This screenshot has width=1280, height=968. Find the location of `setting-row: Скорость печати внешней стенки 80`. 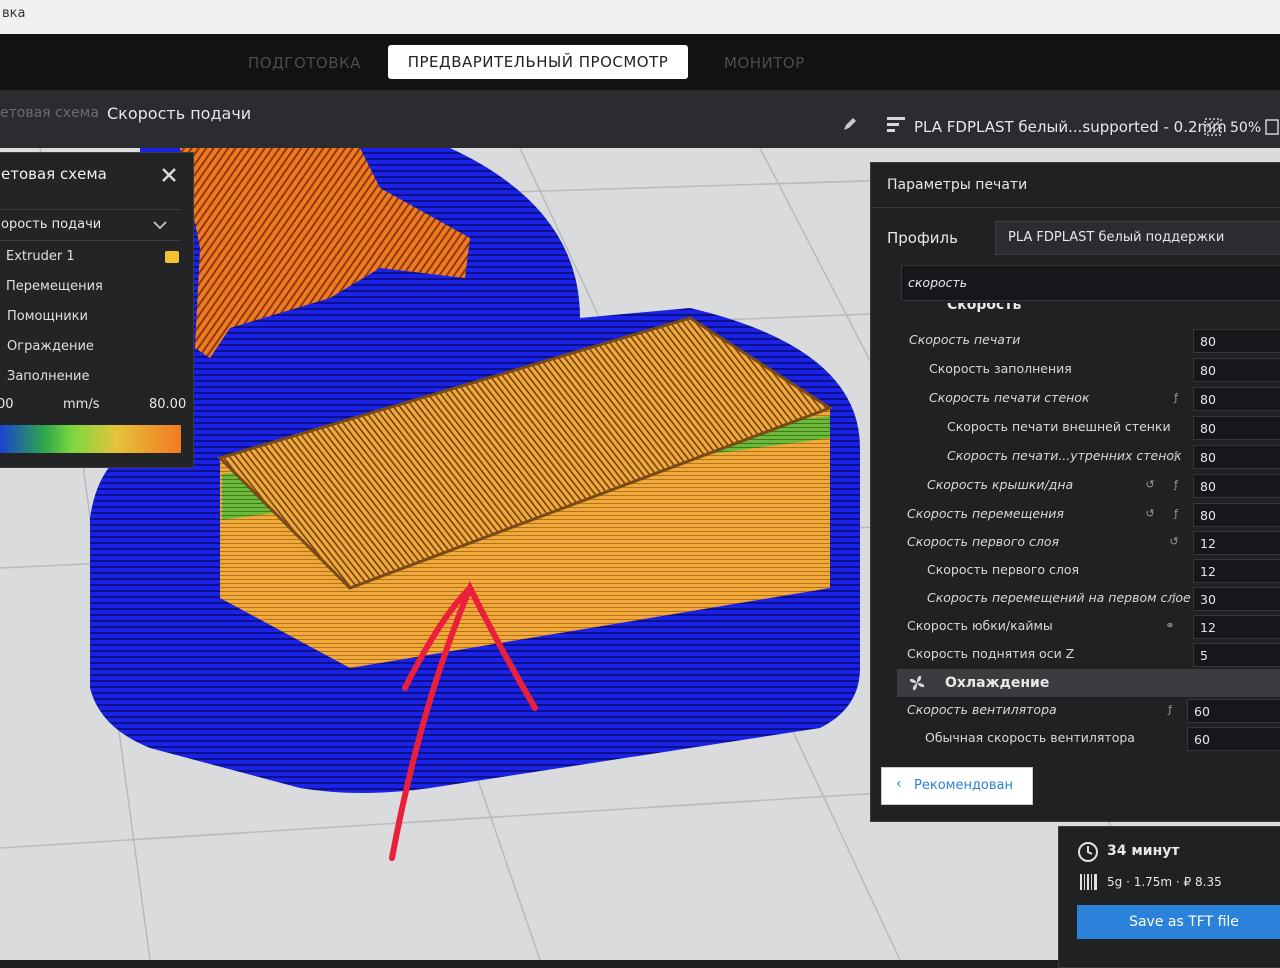

setting-row: Скорость печати внешней стенки 80 is located at coordinates (1075, 428).